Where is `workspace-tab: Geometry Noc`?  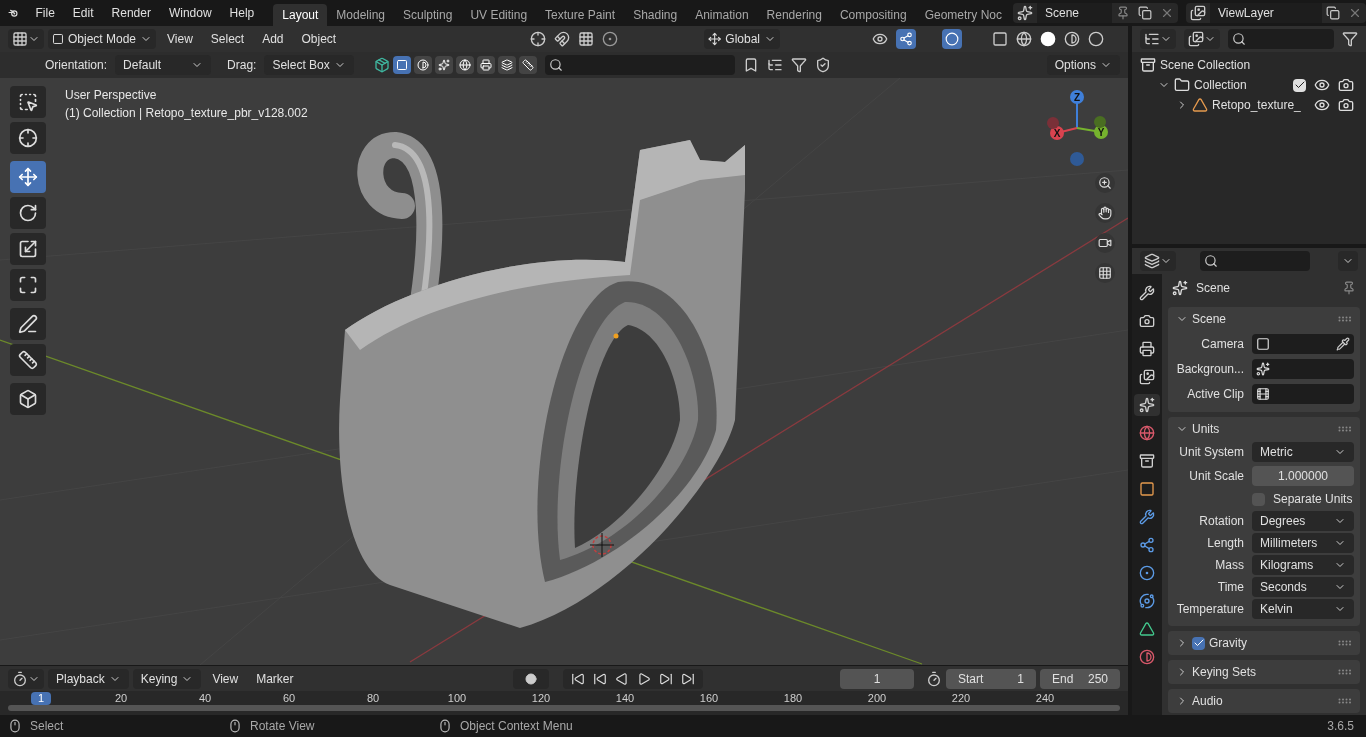
workspace-tab: Geometry Noc is located at coordinates (963, 15).